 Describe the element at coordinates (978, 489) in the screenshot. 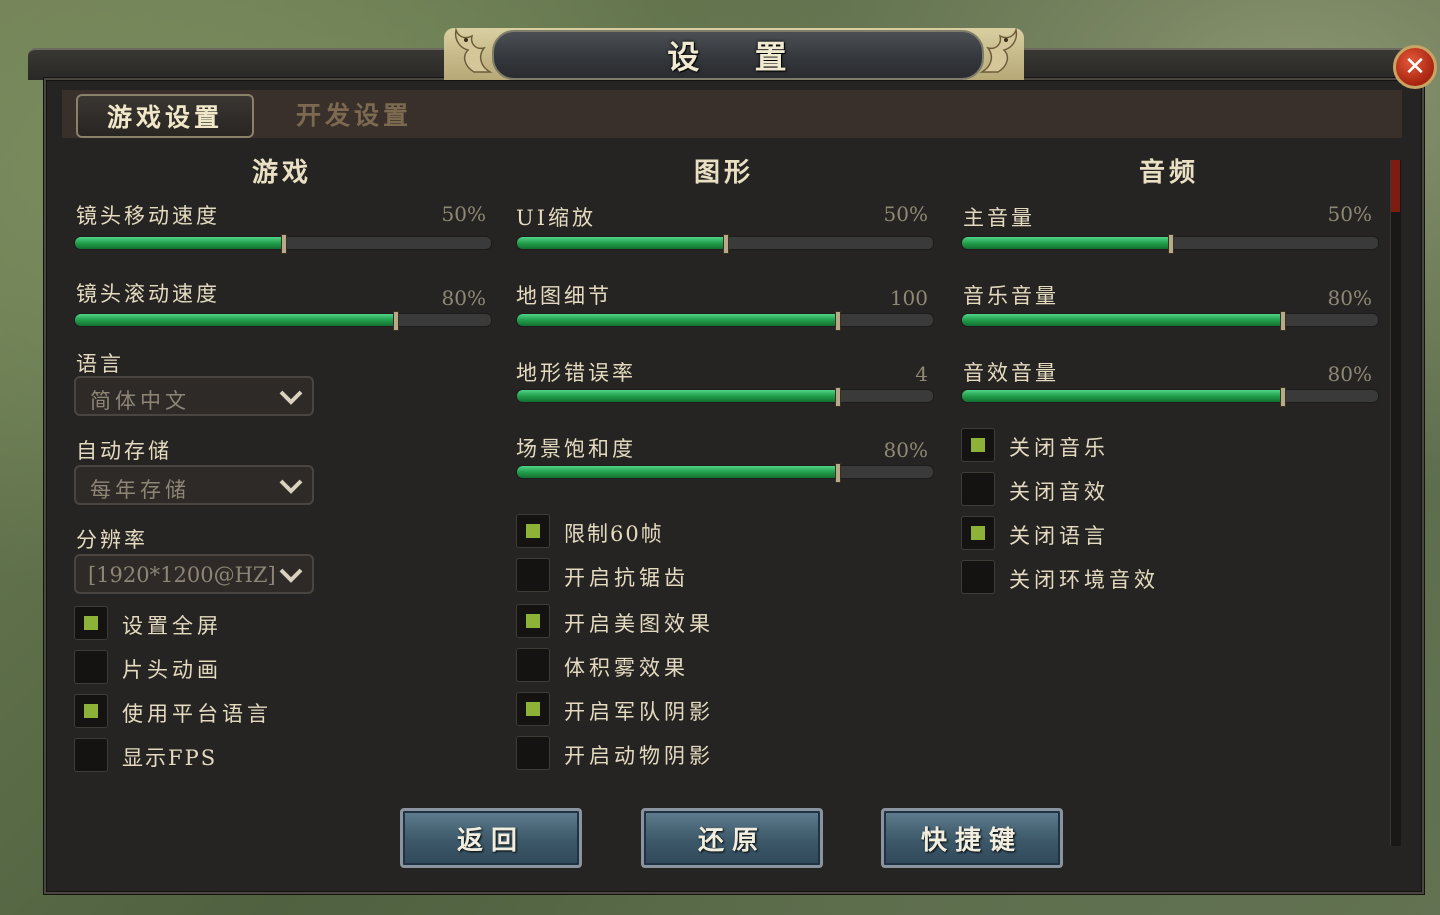

I see `checkbox-mute-sfx` at that location.